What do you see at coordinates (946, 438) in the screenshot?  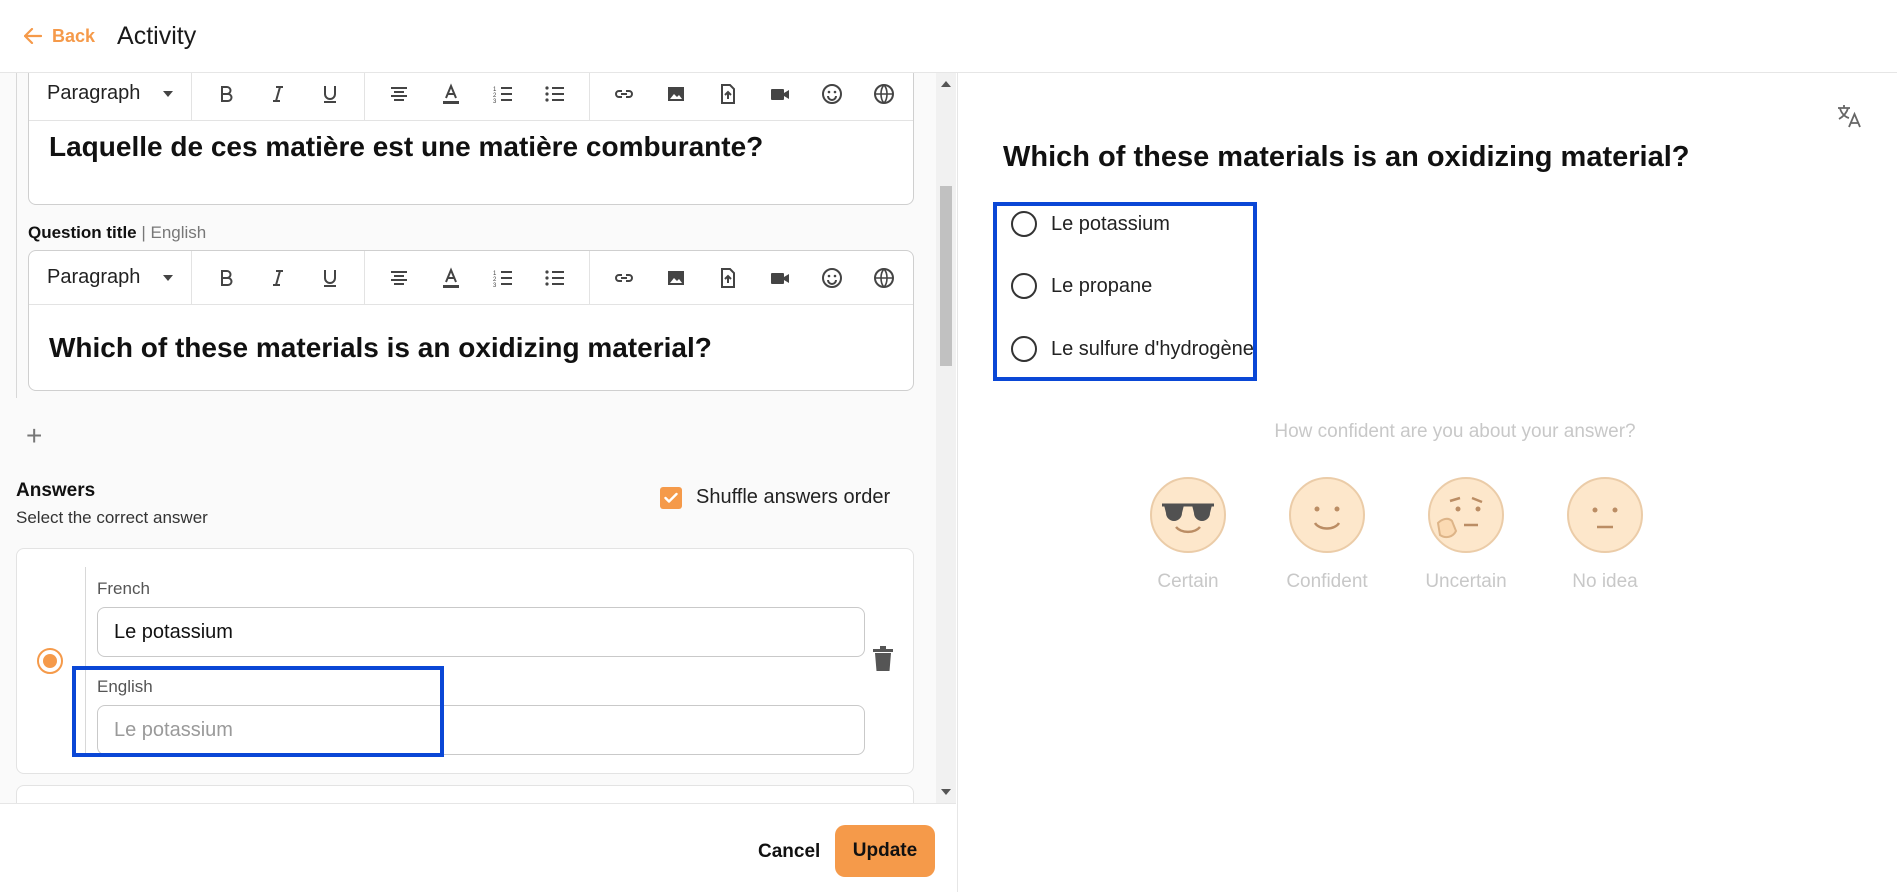 I see `scrollbar` at bounding box center [946, 438].